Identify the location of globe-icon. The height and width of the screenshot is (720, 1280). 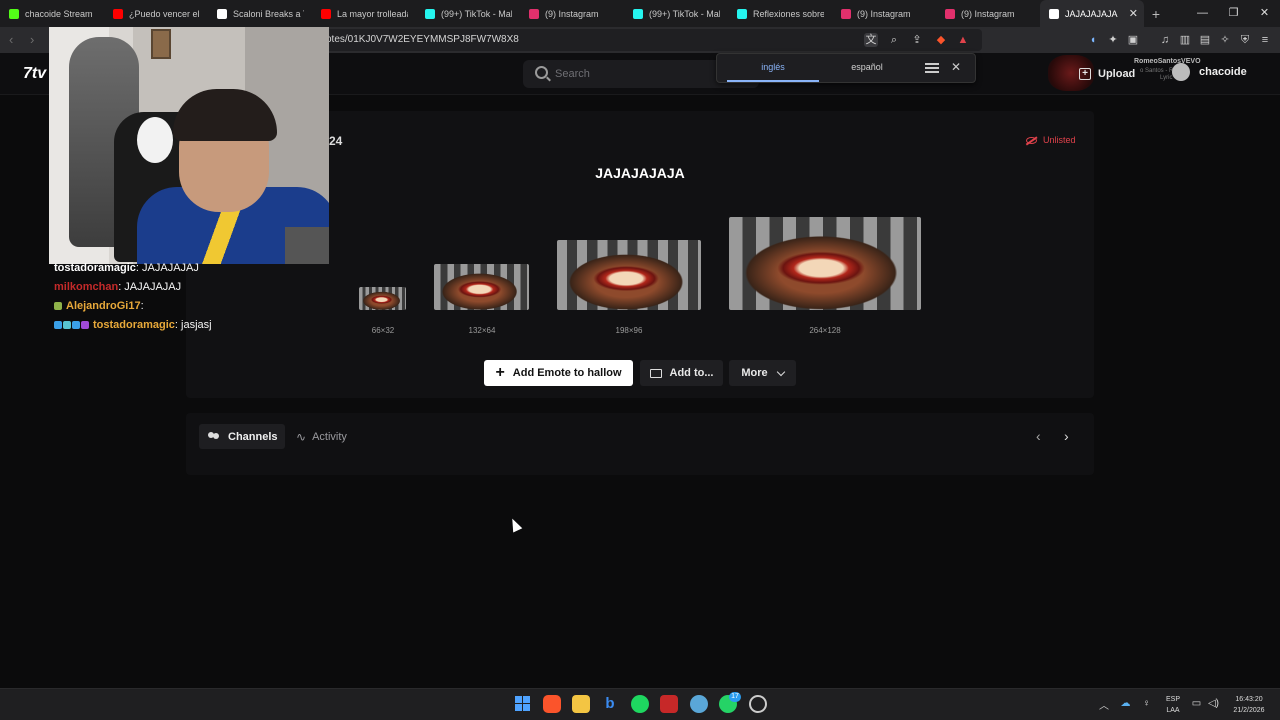
(699, 704).